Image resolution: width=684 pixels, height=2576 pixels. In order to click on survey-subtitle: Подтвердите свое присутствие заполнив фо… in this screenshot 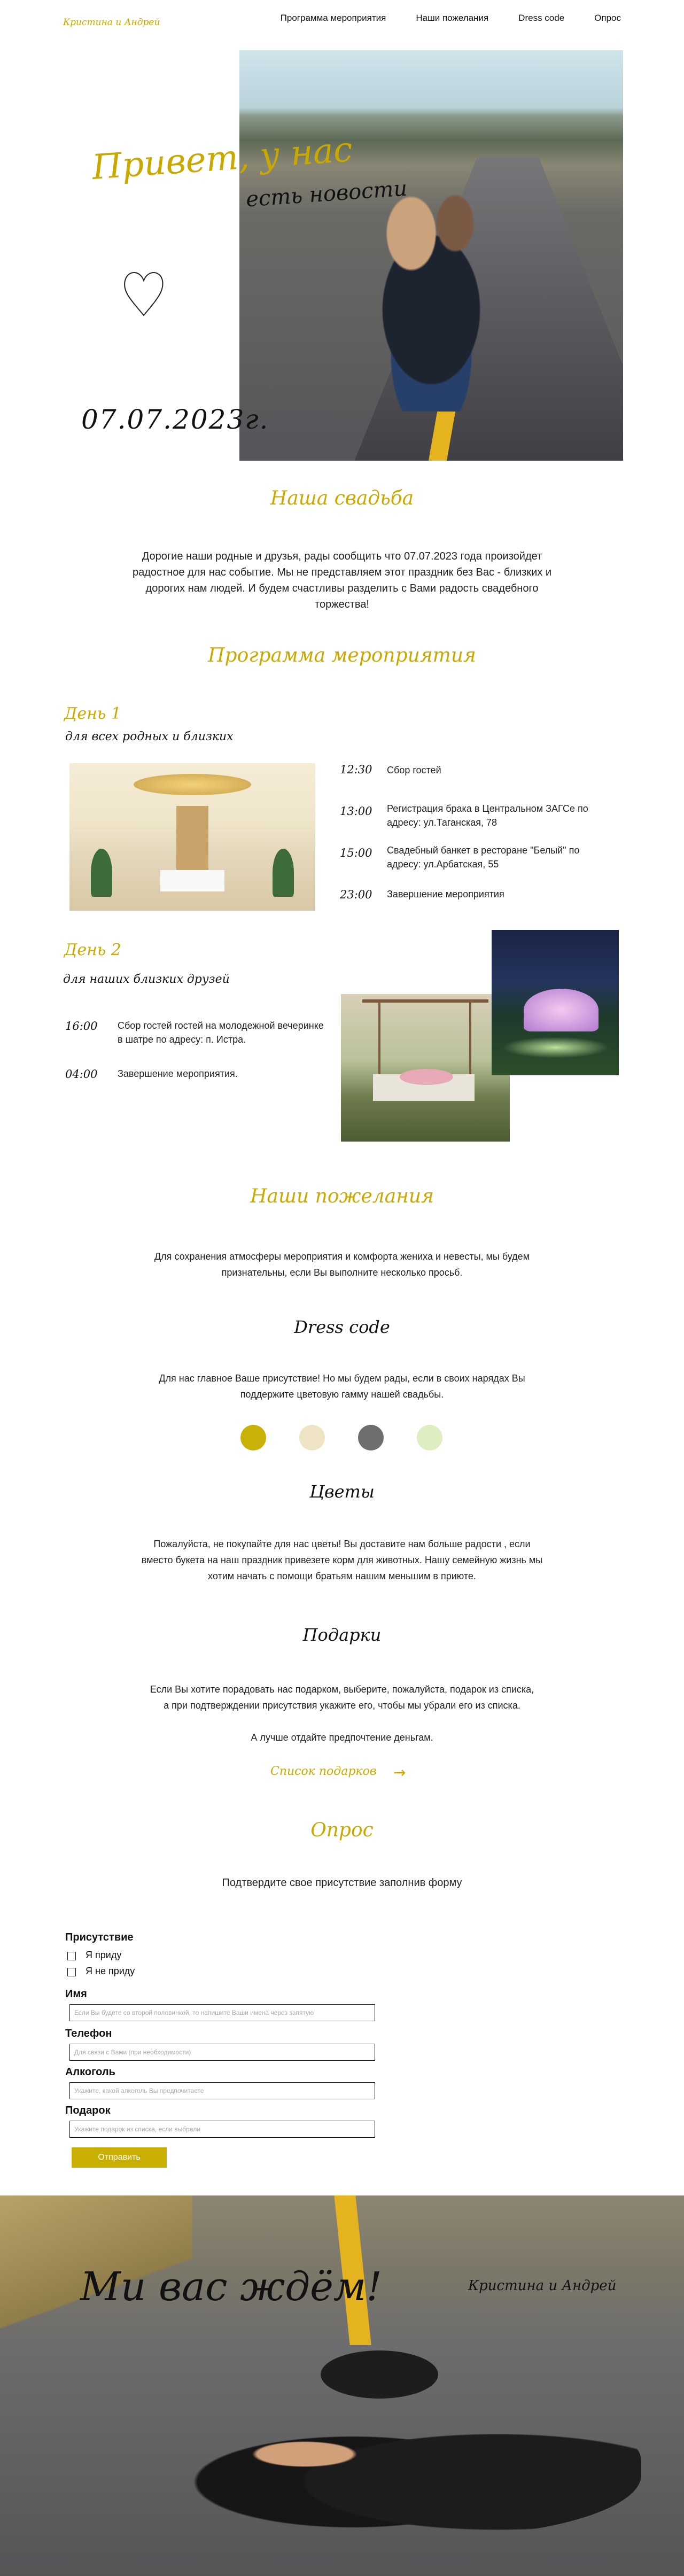, I will do `click(342, 1883)`.